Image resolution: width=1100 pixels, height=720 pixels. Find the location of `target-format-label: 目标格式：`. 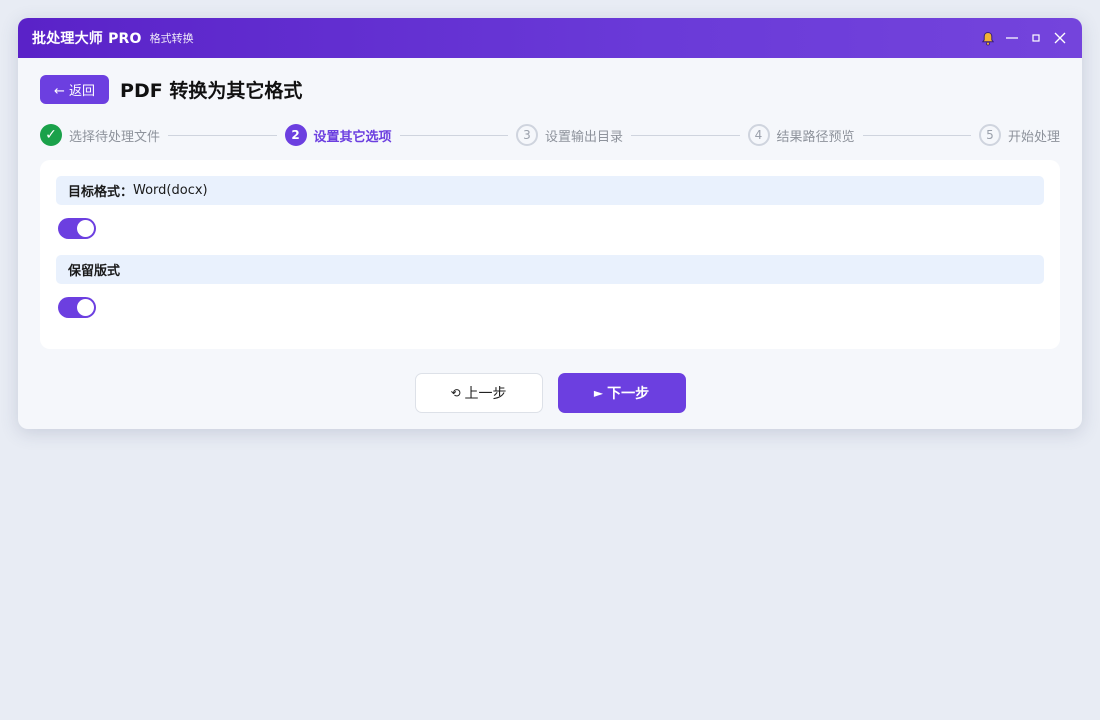

target-format-label: 目标格式： is located at coordinates (101, 192).